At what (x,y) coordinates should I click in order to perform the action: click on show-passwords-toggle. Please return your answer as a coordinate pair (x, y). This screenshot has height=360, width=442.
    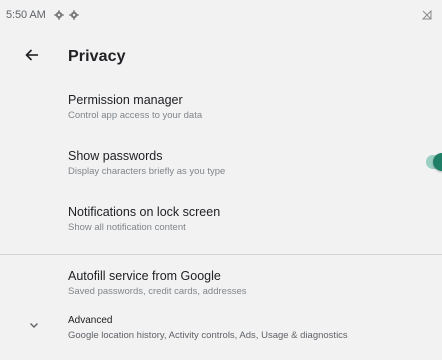
    Looking at the image, I should click on (434, 162).